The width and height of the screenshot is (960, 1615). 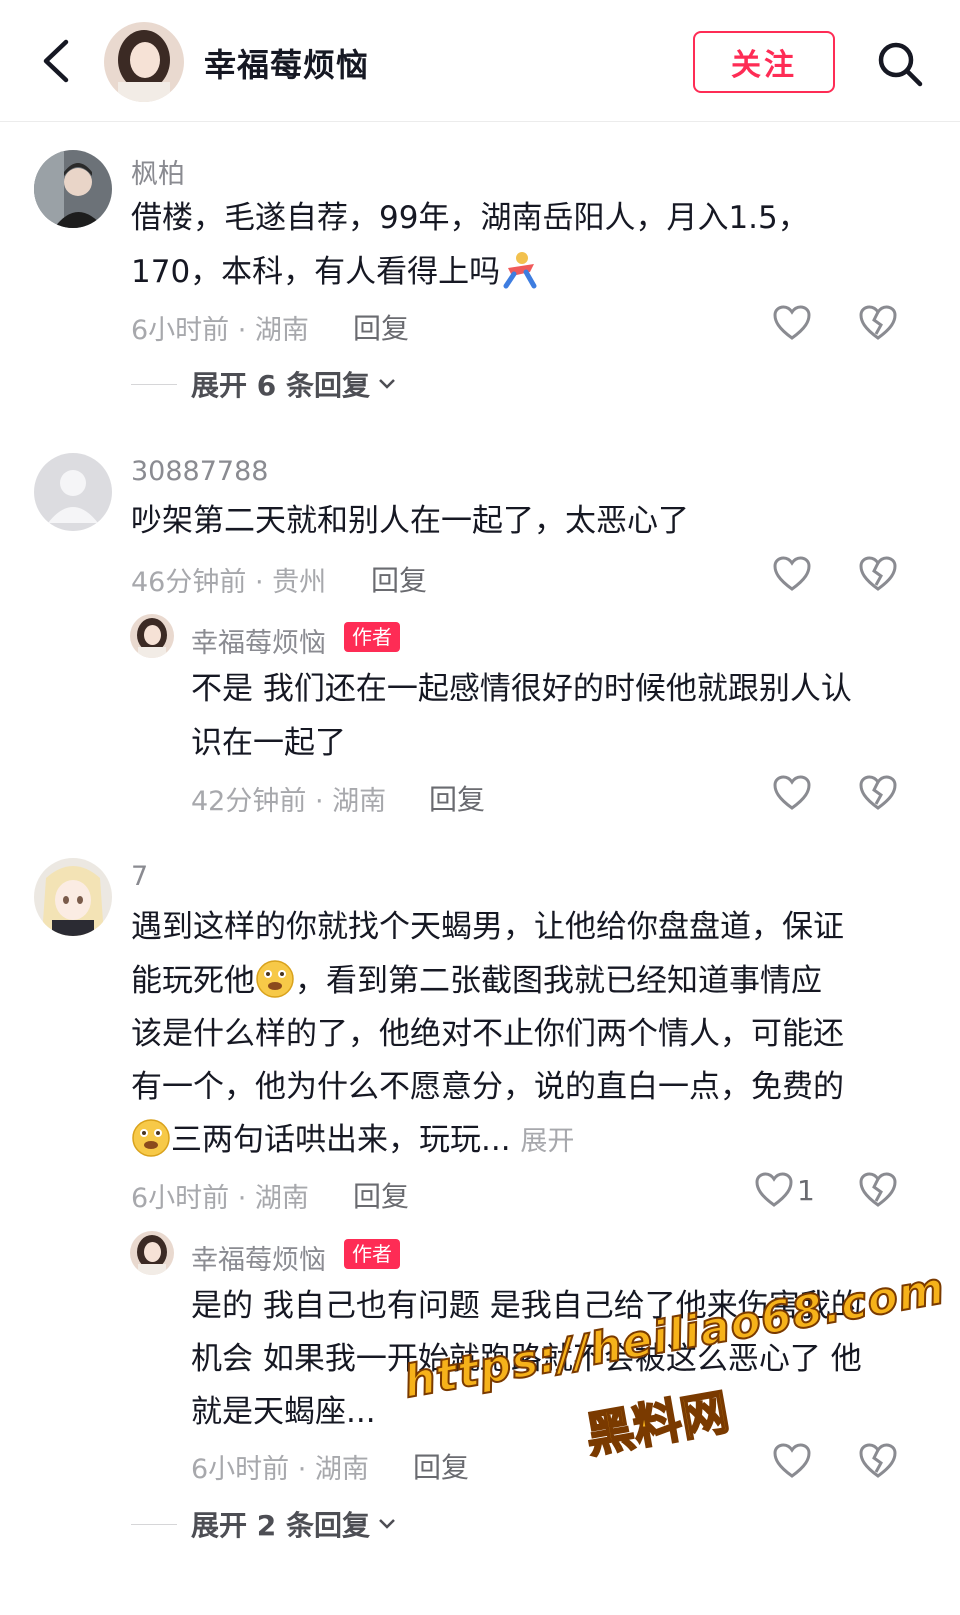 I want to click on comment-text: 吵架第二天就和别人在一起了，太恶心了, so click(x=410, y=521).